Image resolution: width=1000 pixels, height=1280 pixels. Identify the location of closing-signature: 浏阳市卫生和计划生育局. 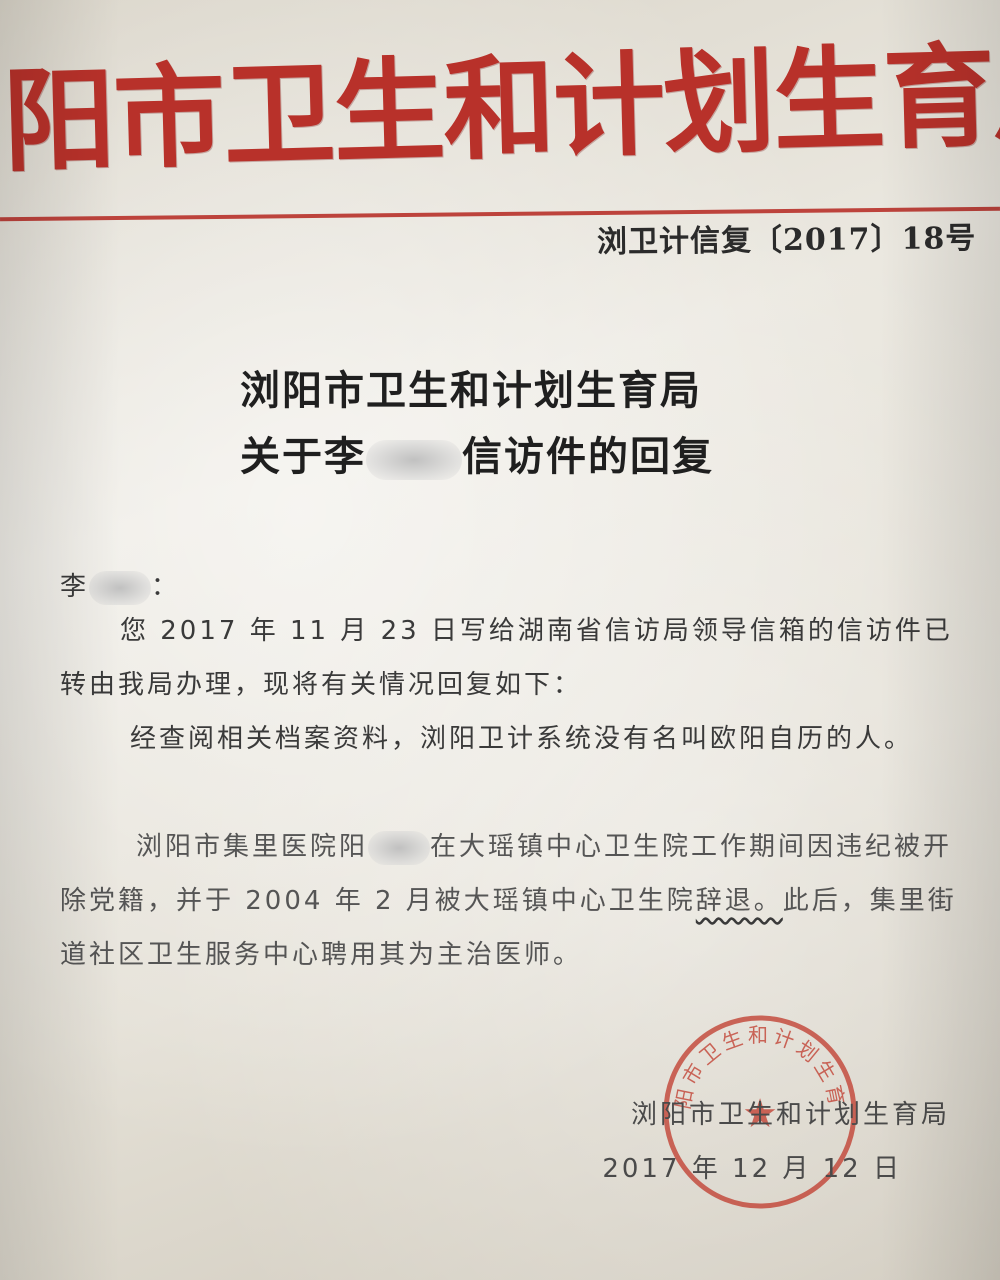
(790, 1115).